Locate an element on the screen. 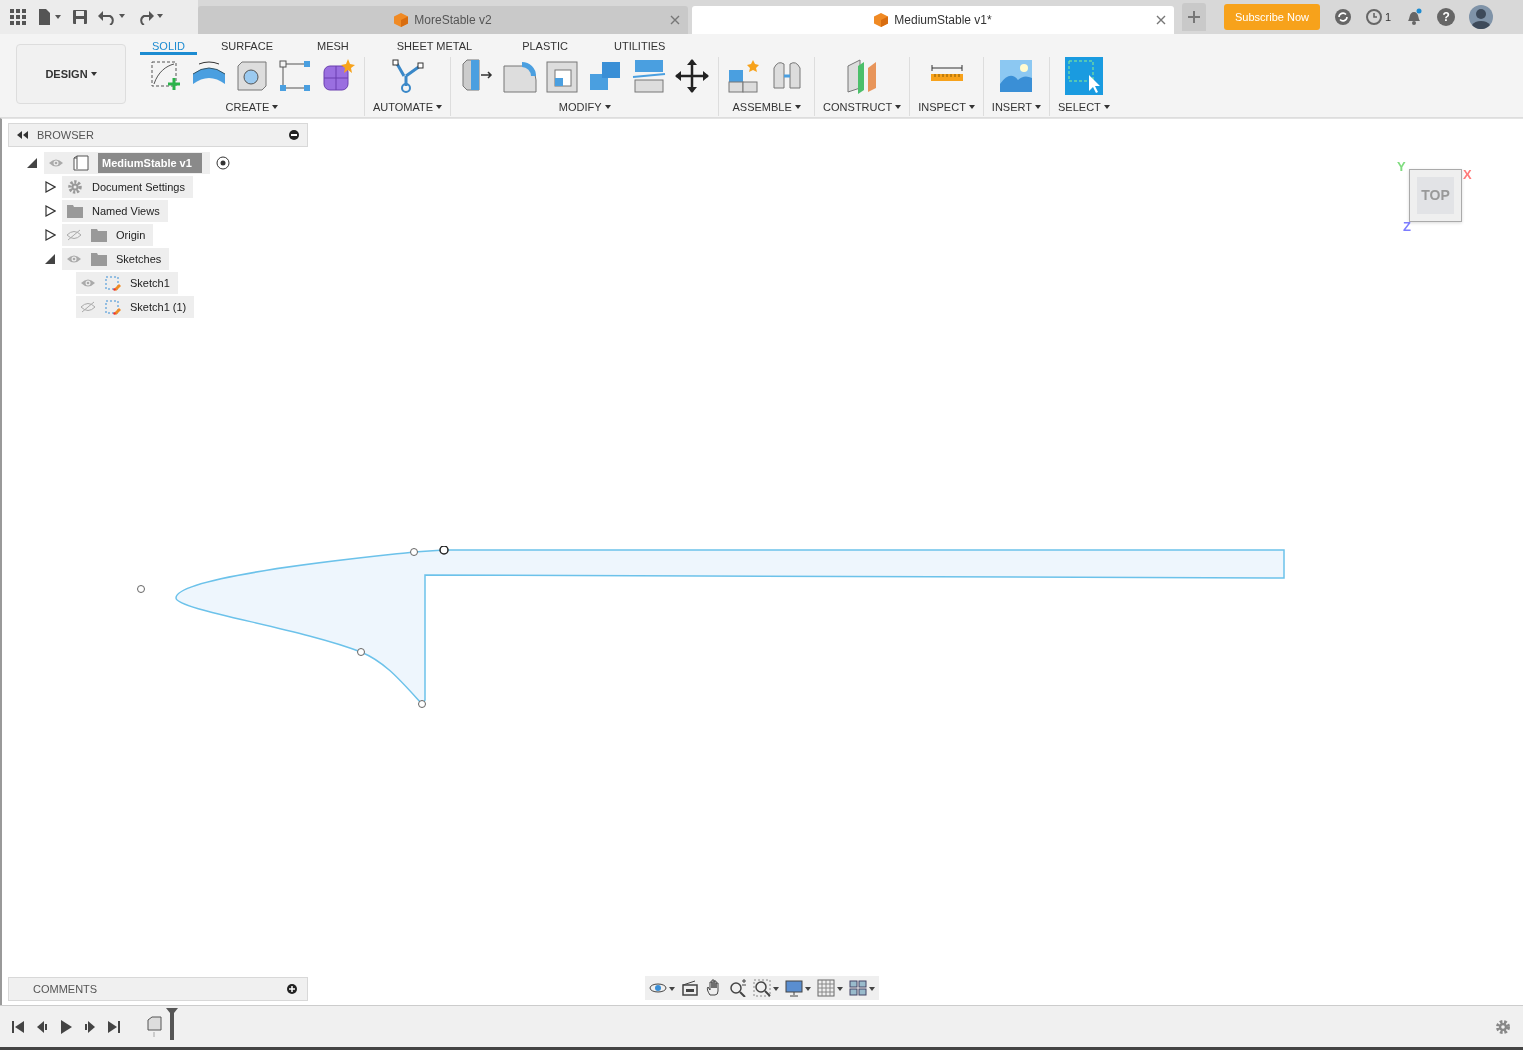  bell-icon is located at coordinates (1414, 17).